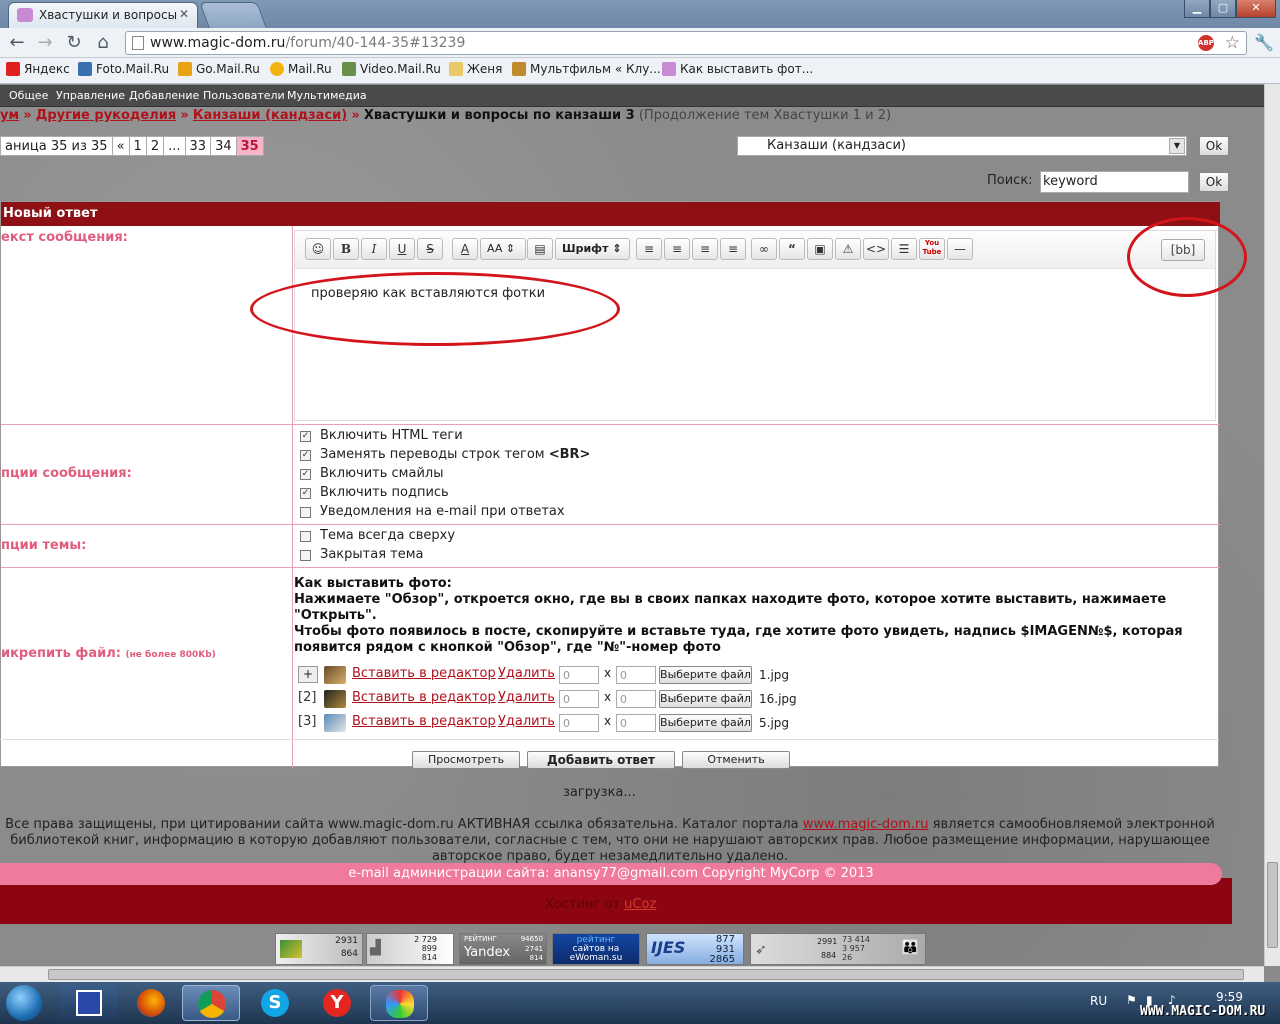  I want to click on menu-general: Общее, so click(28, 95).